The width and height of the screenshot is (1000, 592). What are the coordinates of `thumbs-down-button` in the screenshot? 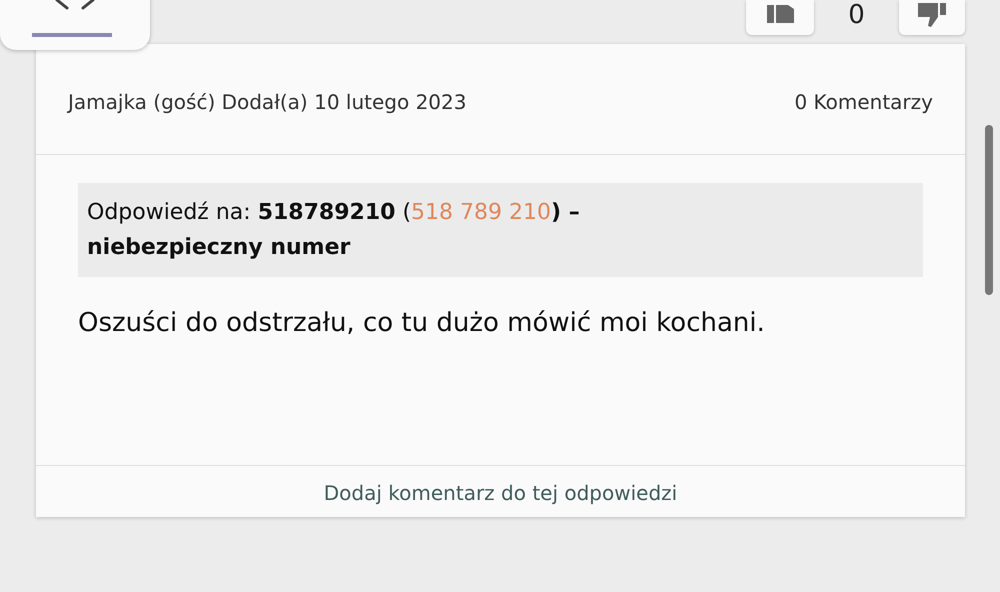 It's located at (932, 17).